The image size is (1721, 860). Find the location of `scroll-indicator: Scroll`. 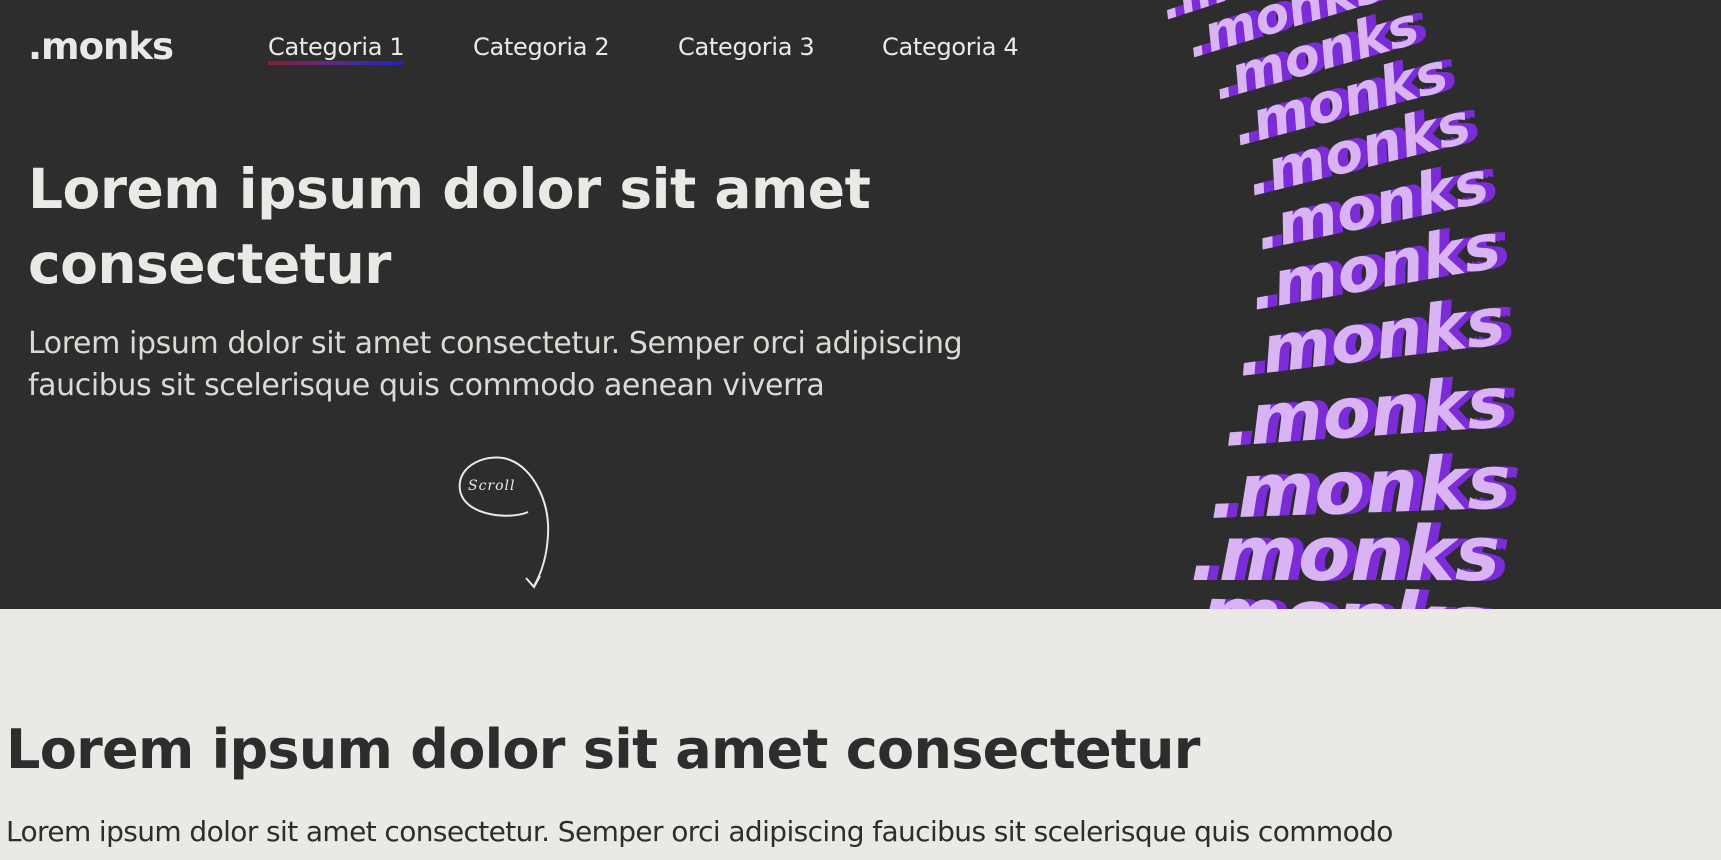

scroll-indicator: Scroll is located at coordinates (505, 520).